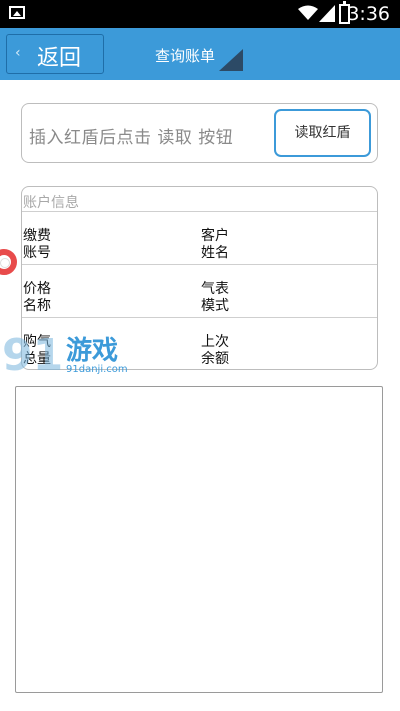 The height and width of the screenshot is (711, 400). What do you see at coordinates (131, 138) in the screenshot?
I see `reader-prompt: 插入红盾后点击 读取 按钮` at bounding box center [131, 138].